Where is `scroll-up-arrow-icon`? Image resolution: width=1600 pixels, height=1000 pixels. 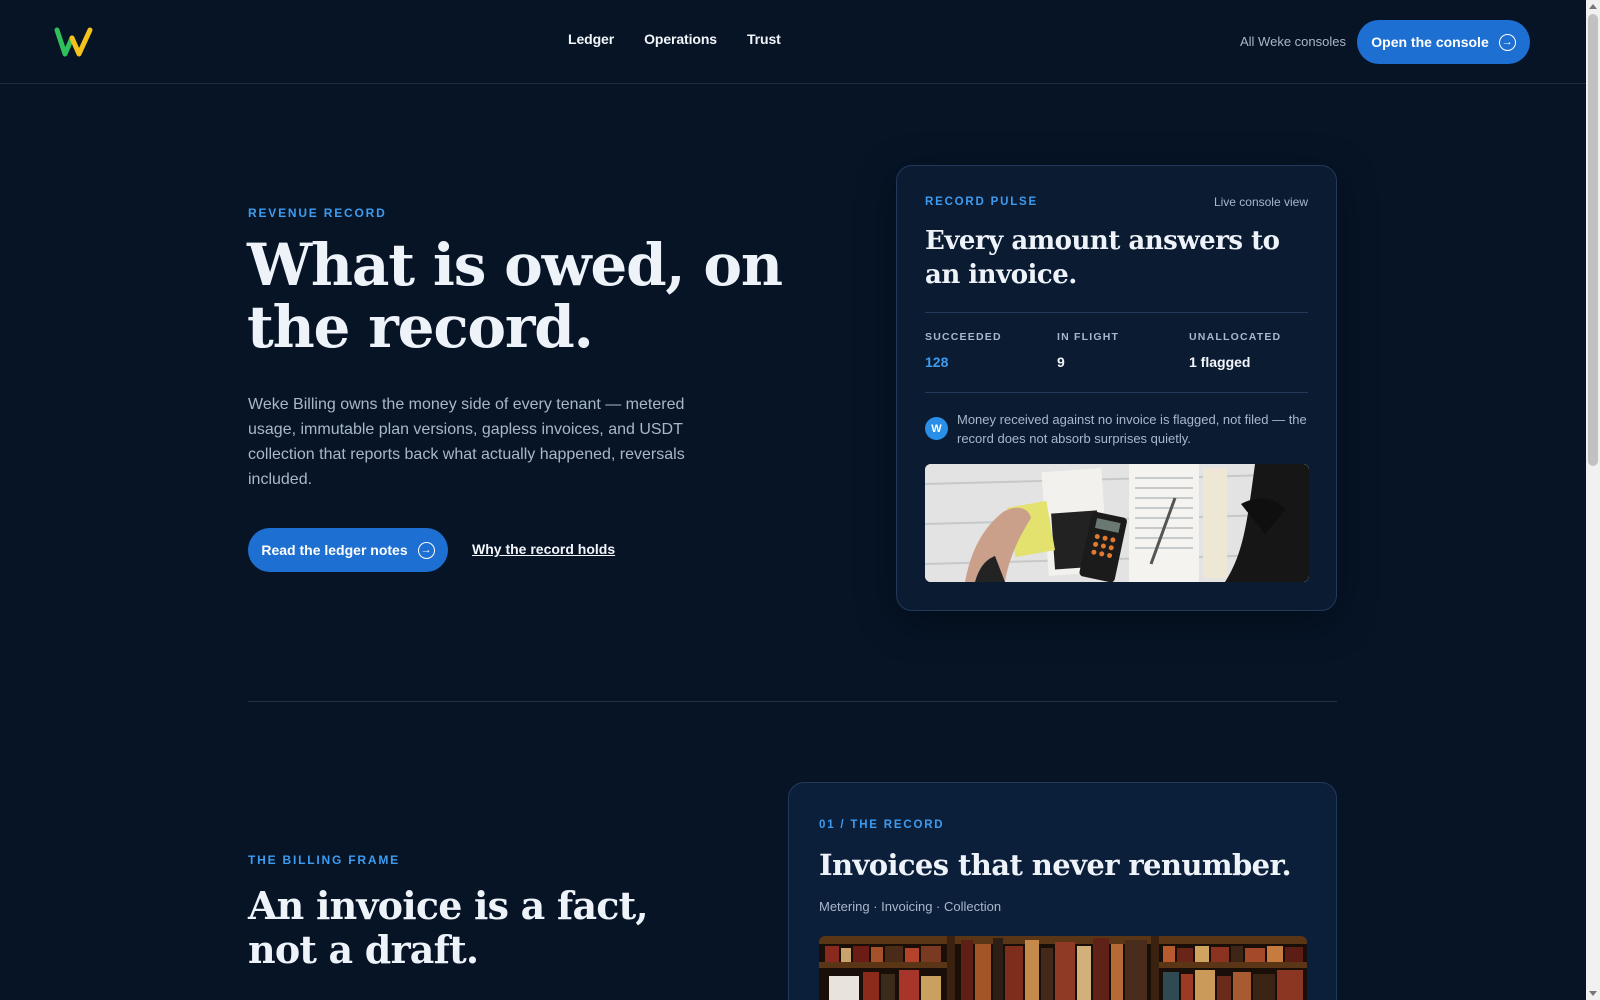 scroll-up-arrow-icon is located at coordinates (1593, 6).